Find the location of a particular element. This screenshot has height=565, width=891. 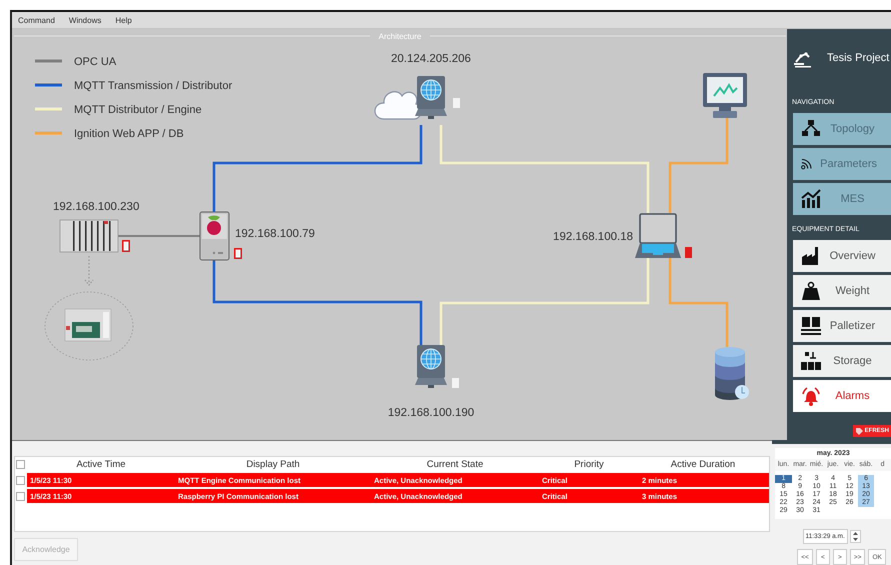

legend-label: MQTT Transmission / Distributor is located at coordinates (153, 86).